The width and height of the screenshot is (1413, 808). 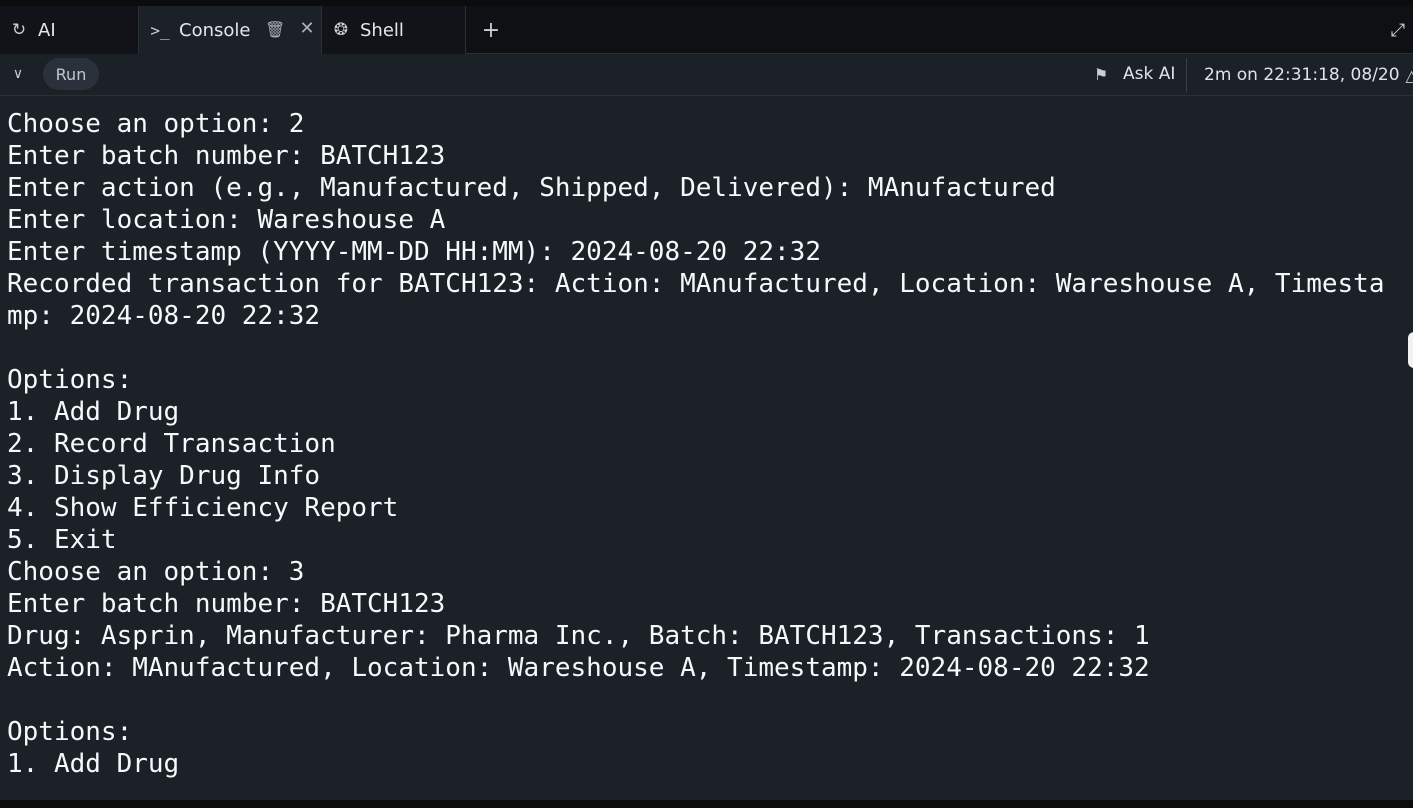 What do you see at coordinates (1302, 75) in the screenshot?
I see `run-status-text: 2m on 22:31:18, 08/20` at bounding box center [1302, 75].